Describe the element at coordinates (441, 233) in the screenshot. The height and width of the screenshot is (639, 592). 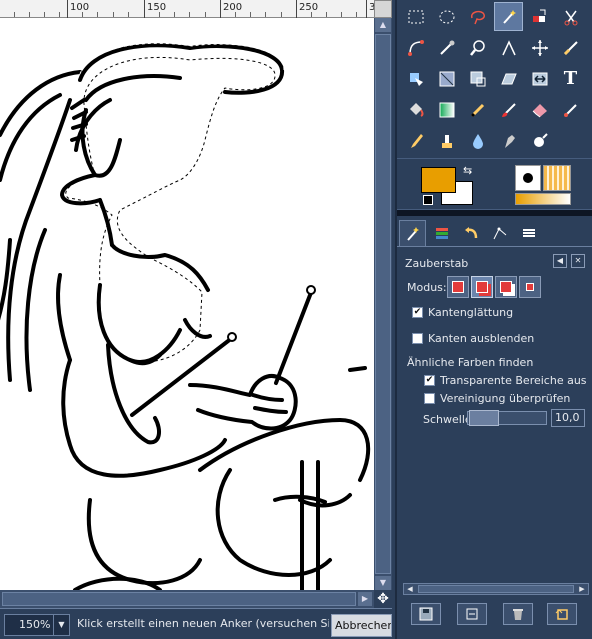
I see `layers-icon` at that location.